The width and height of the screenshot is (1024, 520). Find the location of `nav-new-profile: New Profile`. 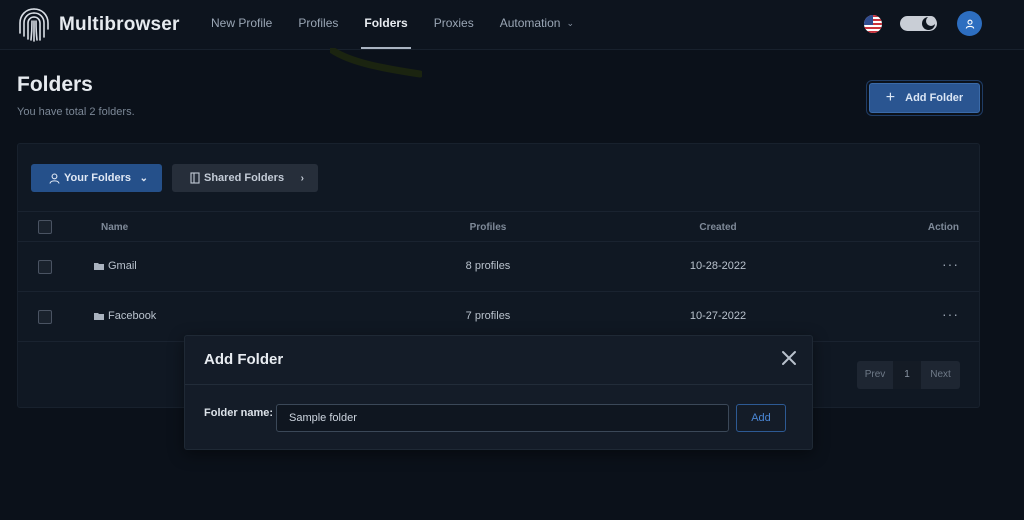

nav-new-profile: New Profile is located at coordinates (241, 25).